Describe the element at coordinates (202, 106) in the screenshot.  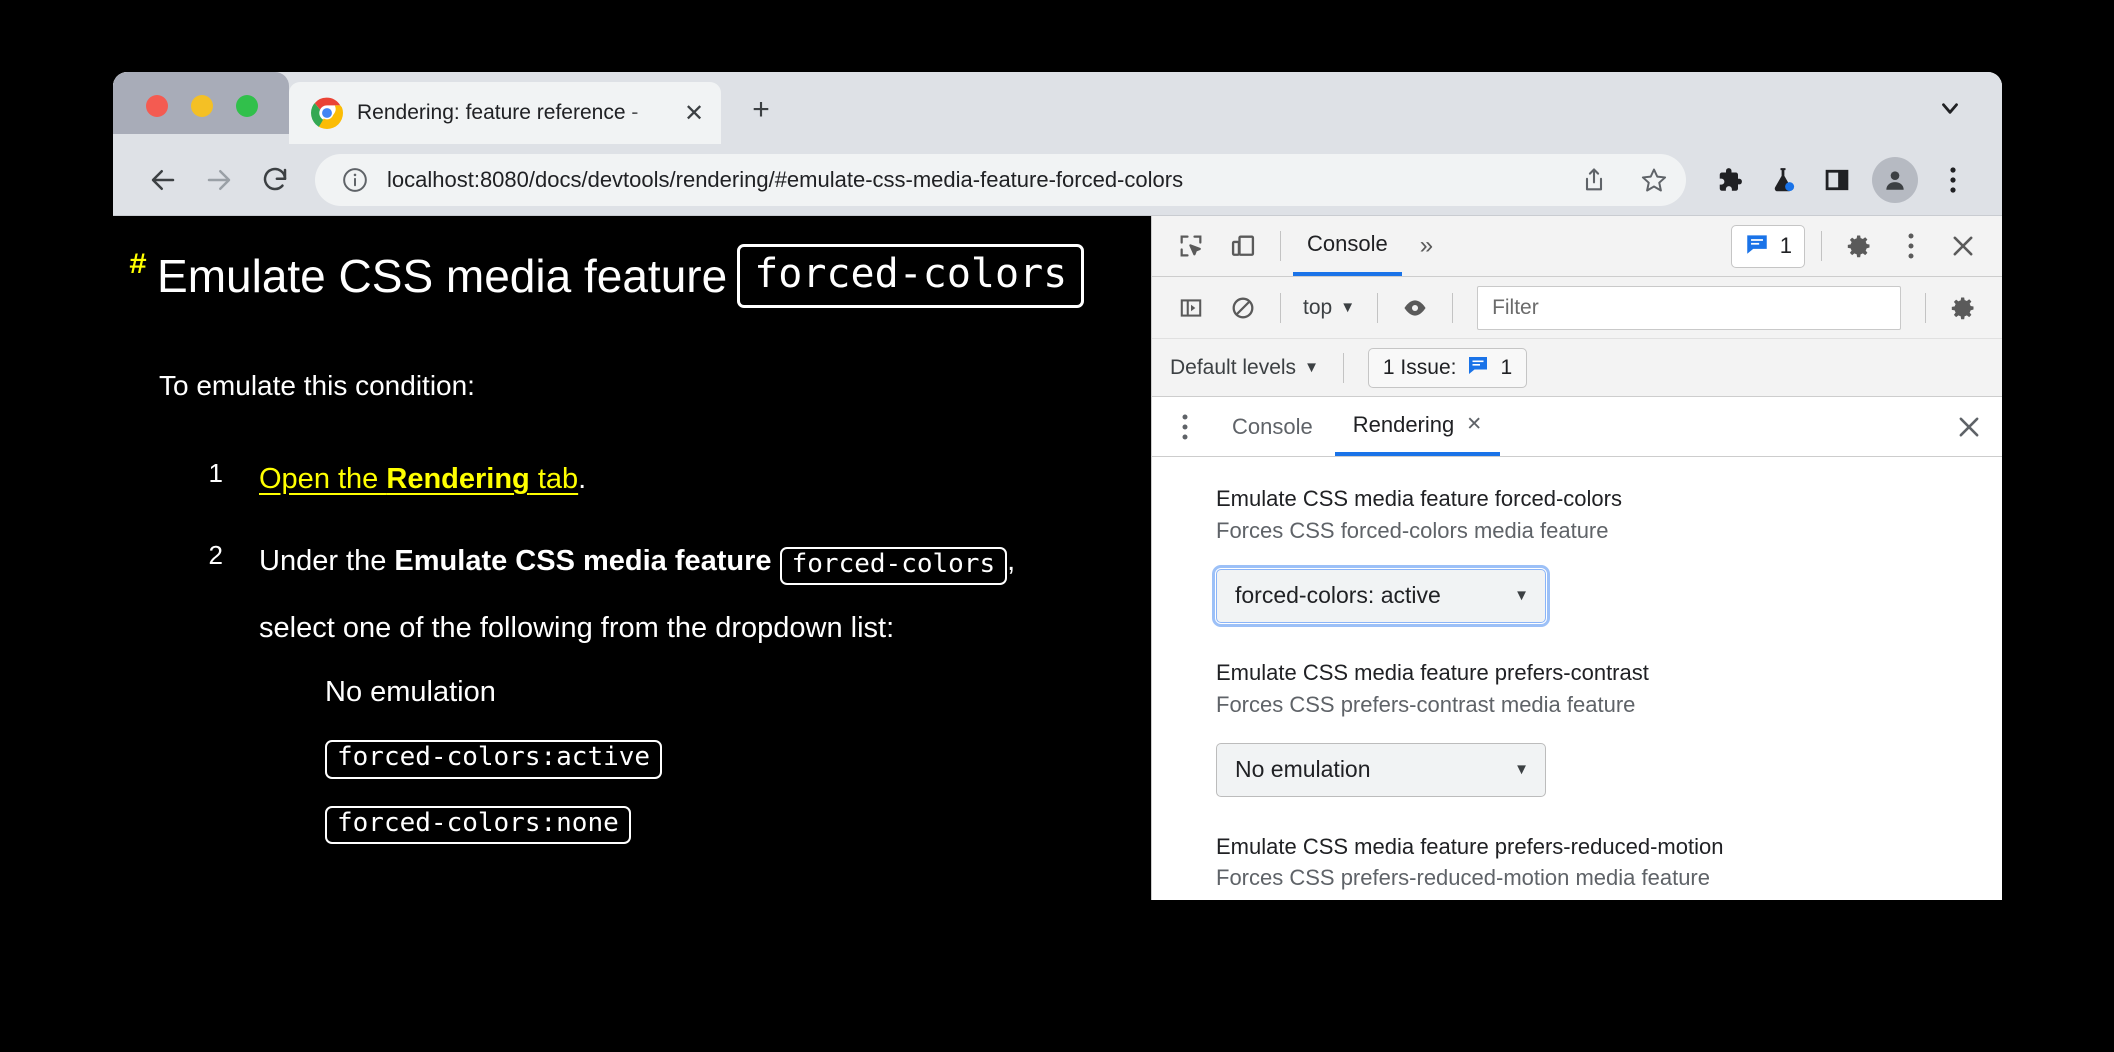
I see `minimize-window-button` at that location.